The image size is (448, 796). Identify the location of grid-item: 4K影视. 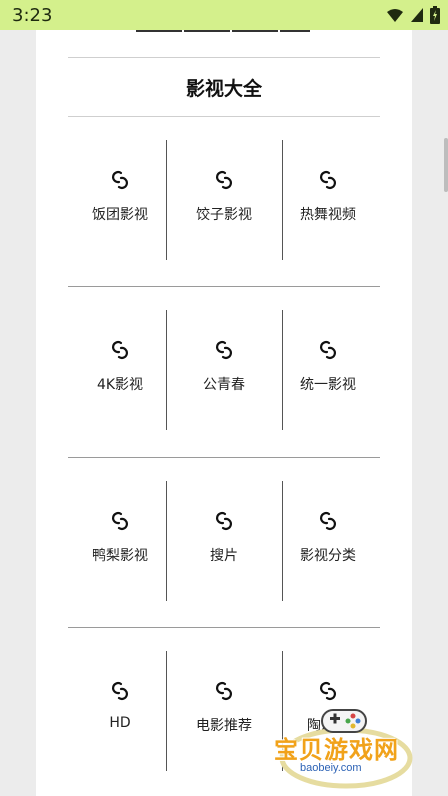
(120, 370).